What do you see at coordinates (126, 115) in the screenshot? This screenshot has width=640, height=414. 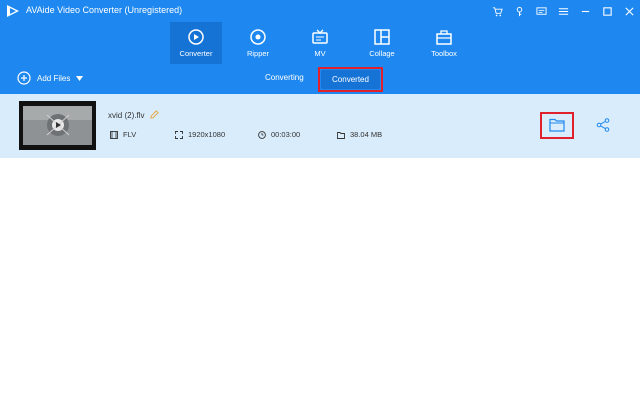 I see `file-name: xvid (2).flv` at bounding box center [126, 115].